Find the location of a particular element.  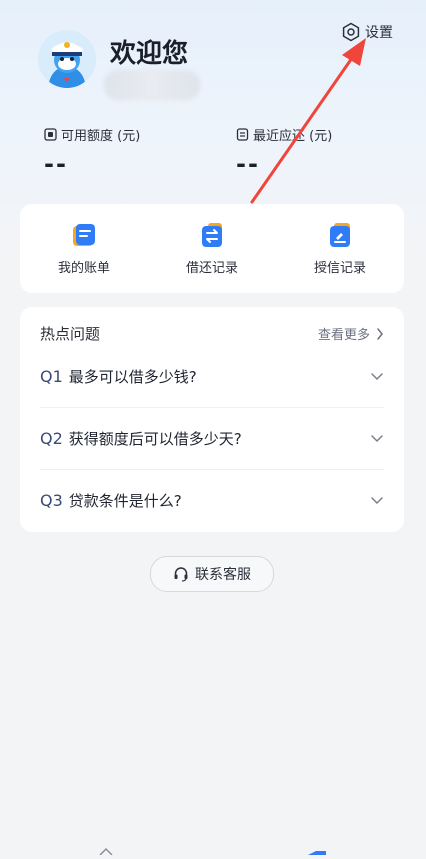

bottom-nav-partial is located at coordinates (213, 848).